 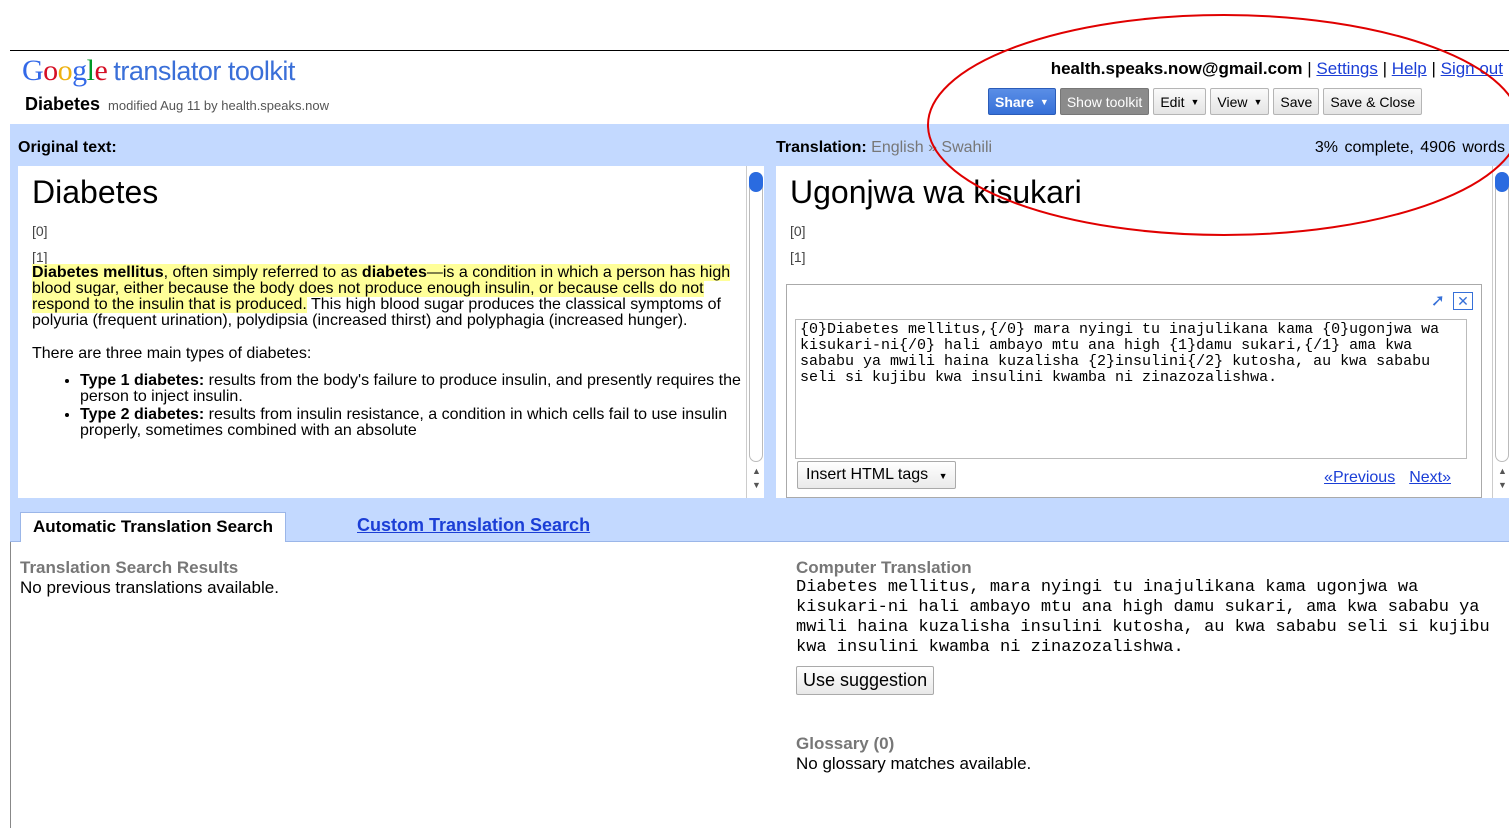 What do you see at coordinates (1463, 301) in the screenshot?
I see `close-icon: ✕` at bounding box center [1463, 301].